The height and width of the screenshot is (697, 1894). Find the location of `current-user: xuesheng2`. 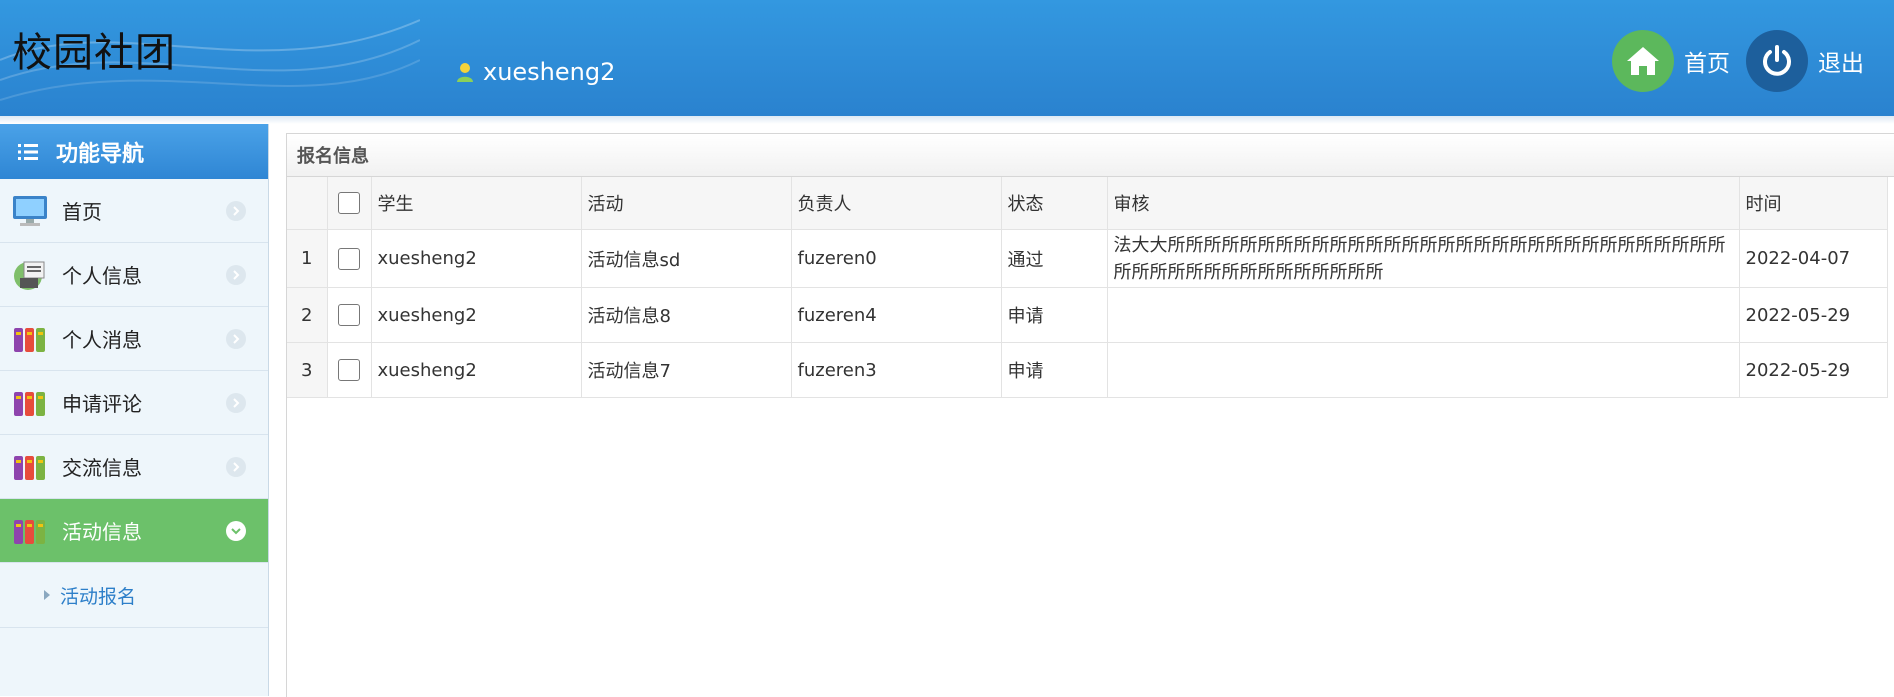

current-user: xuesheng2 is located at coordinates (535, 72).